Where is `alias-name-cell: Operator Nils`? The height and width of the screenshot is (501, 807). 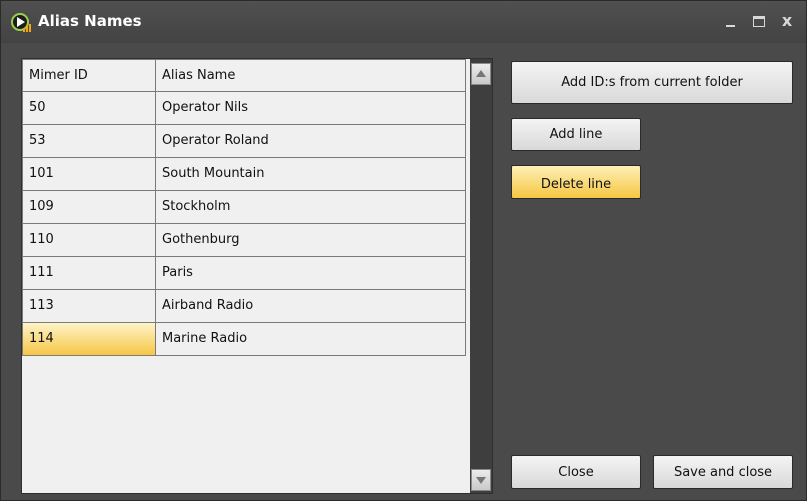 alias-name-cell: Operator Nils is located at coordinates (311, 108).